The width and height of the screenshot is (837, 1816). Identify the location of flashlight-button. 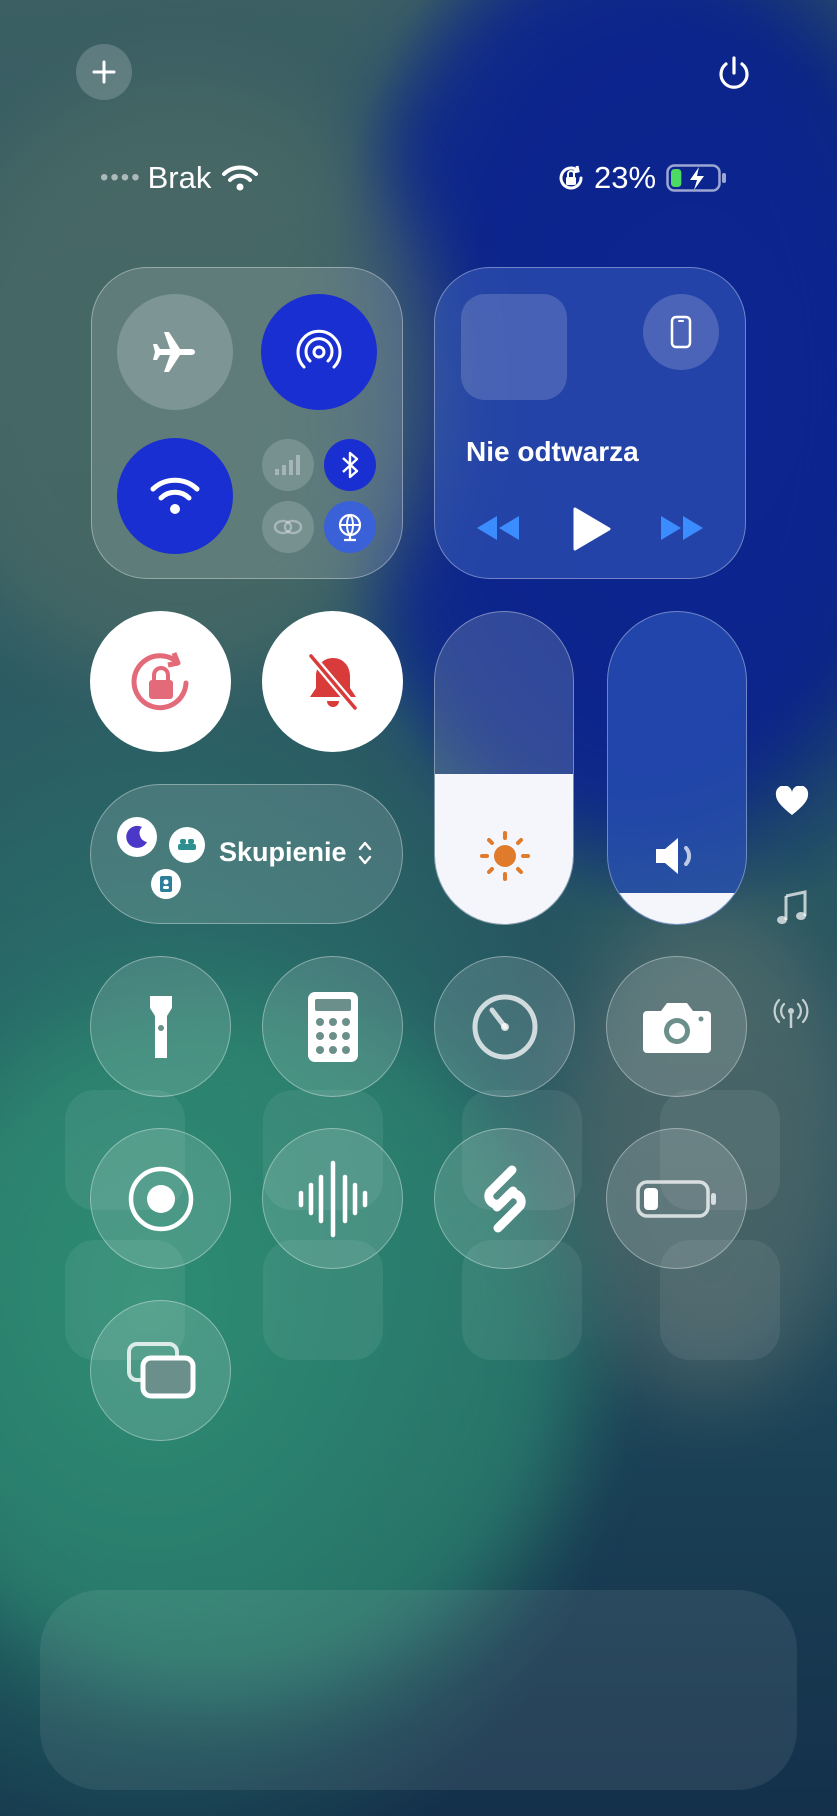
(160, 1026).